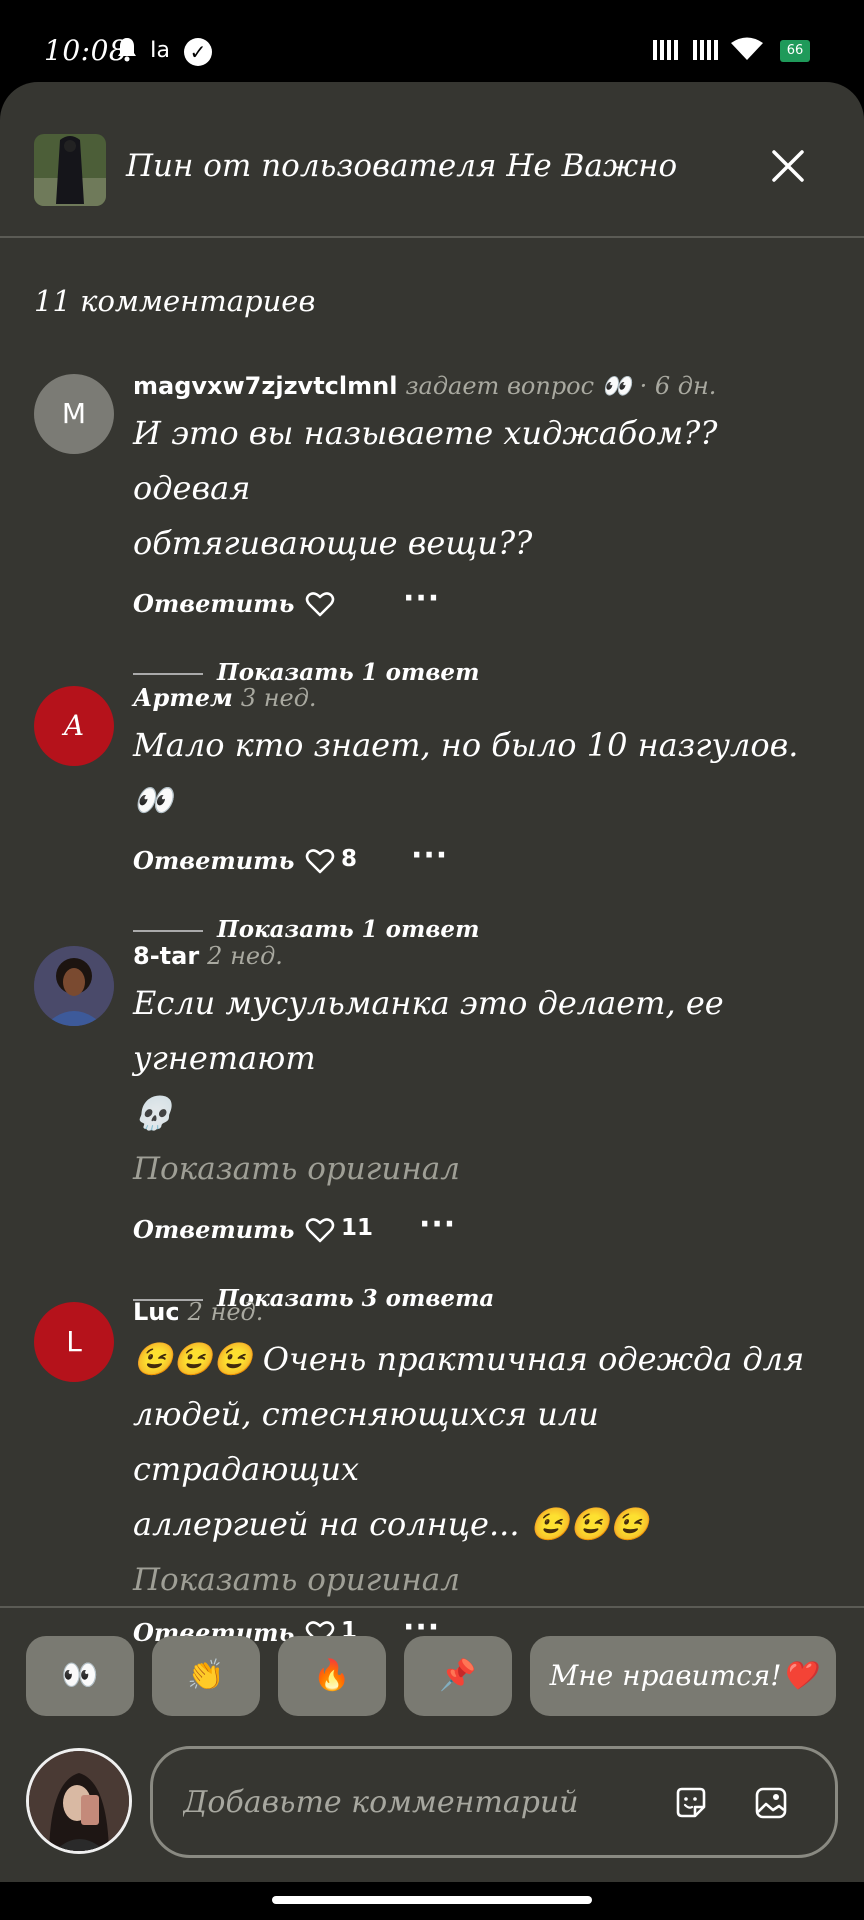 This screenshot has height=1920, width=864. Describe the element at coordinates (432, 1607) in the screenshot. I see `input-divider` at that location.